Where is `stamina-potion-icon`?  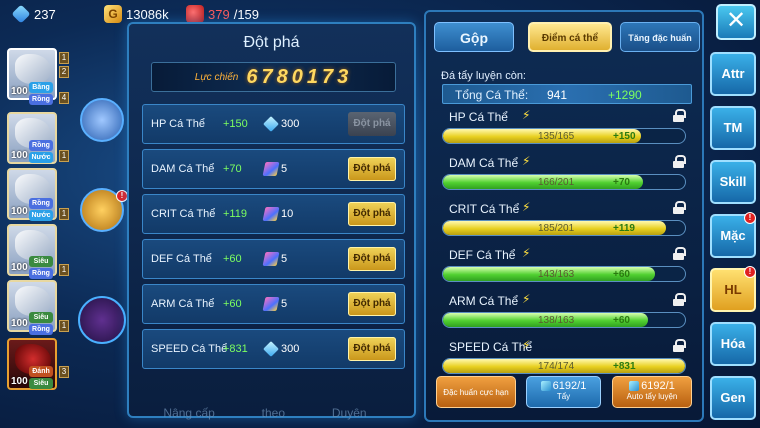
stamina-potion-icon is located at coordinates (195, 14).